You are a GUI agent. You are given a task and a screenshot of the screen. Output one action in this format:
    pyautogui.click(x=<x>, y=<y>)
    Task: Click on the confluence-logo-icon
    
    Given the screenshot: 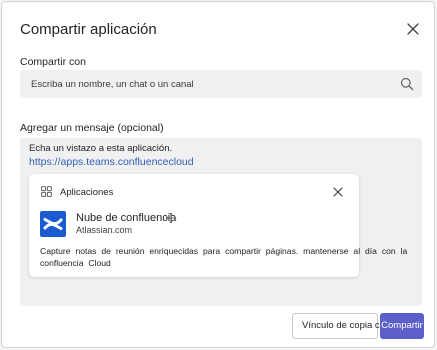 What is the action you would take?
    pyautogui.click(x=53, y=224)
    